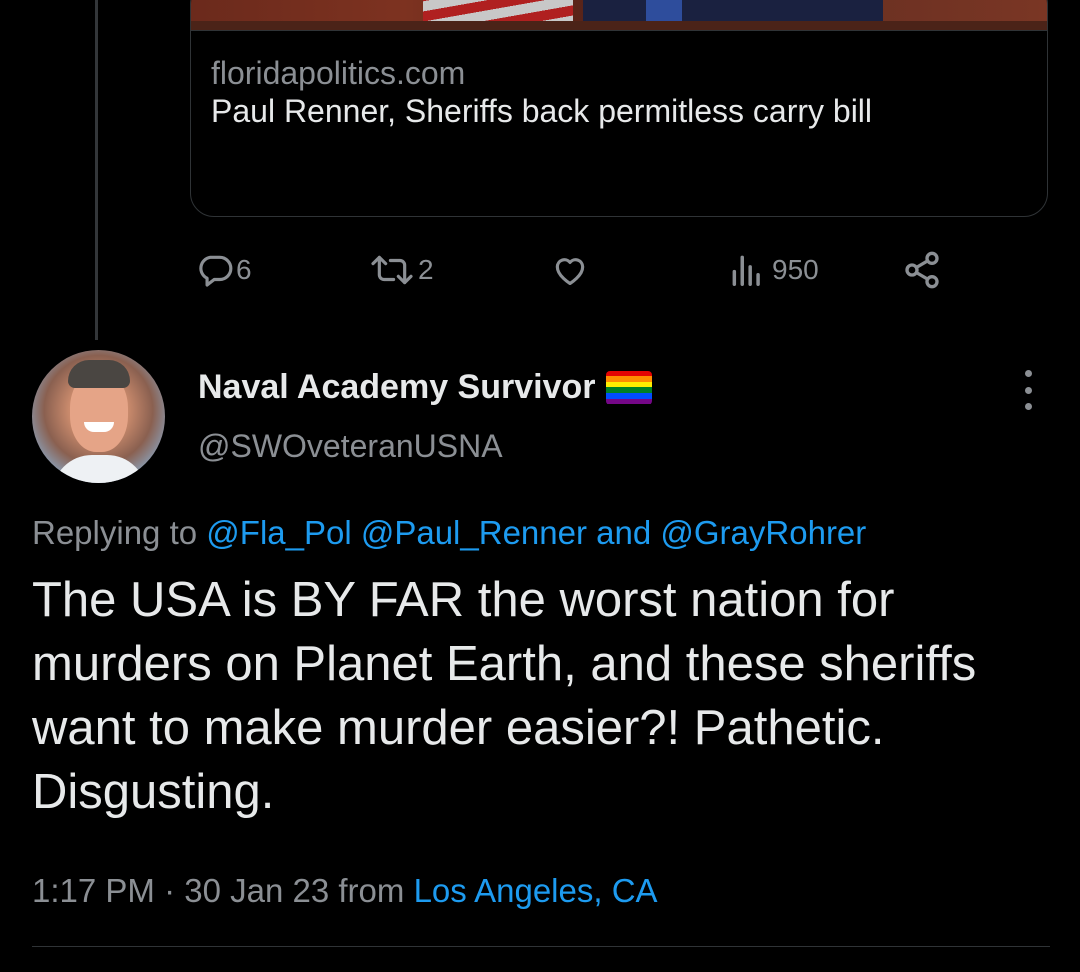 Image resolution: width=1080 pixels, height=972 pixels. I want to click on views-count: 950, so click(795, 269).